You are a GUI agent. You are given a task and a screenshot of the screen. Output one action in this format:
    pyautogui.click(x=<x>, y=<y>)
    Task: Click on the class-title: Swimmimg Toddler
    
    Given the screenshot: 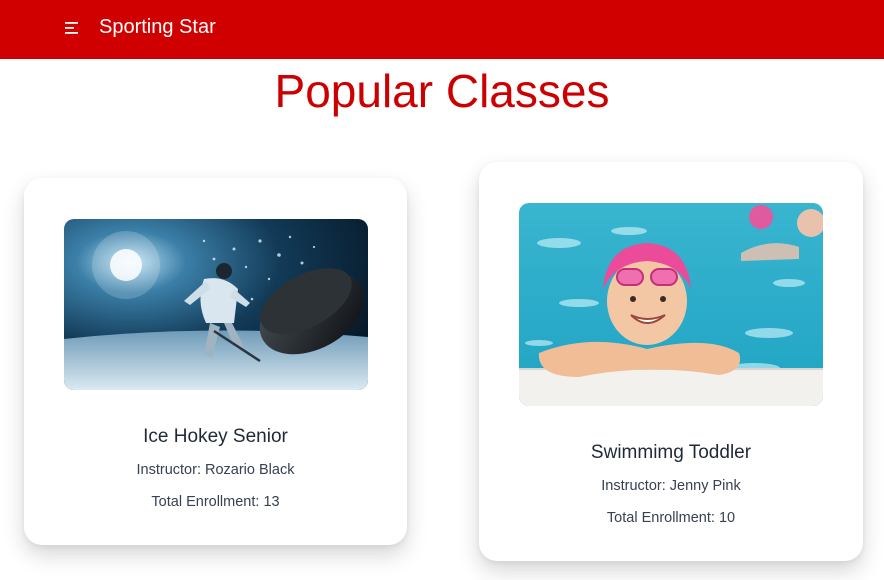 What is the action you would take?
    pyautogui.click(x=671, y=452)
    